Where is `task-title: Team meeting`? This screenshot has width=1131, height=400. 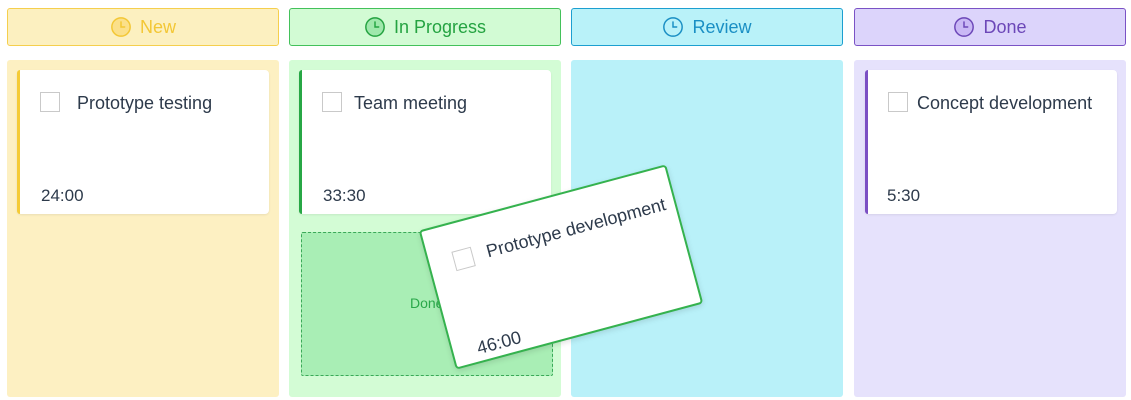
task-title: Team meeting is located at coordinates (411, 103).